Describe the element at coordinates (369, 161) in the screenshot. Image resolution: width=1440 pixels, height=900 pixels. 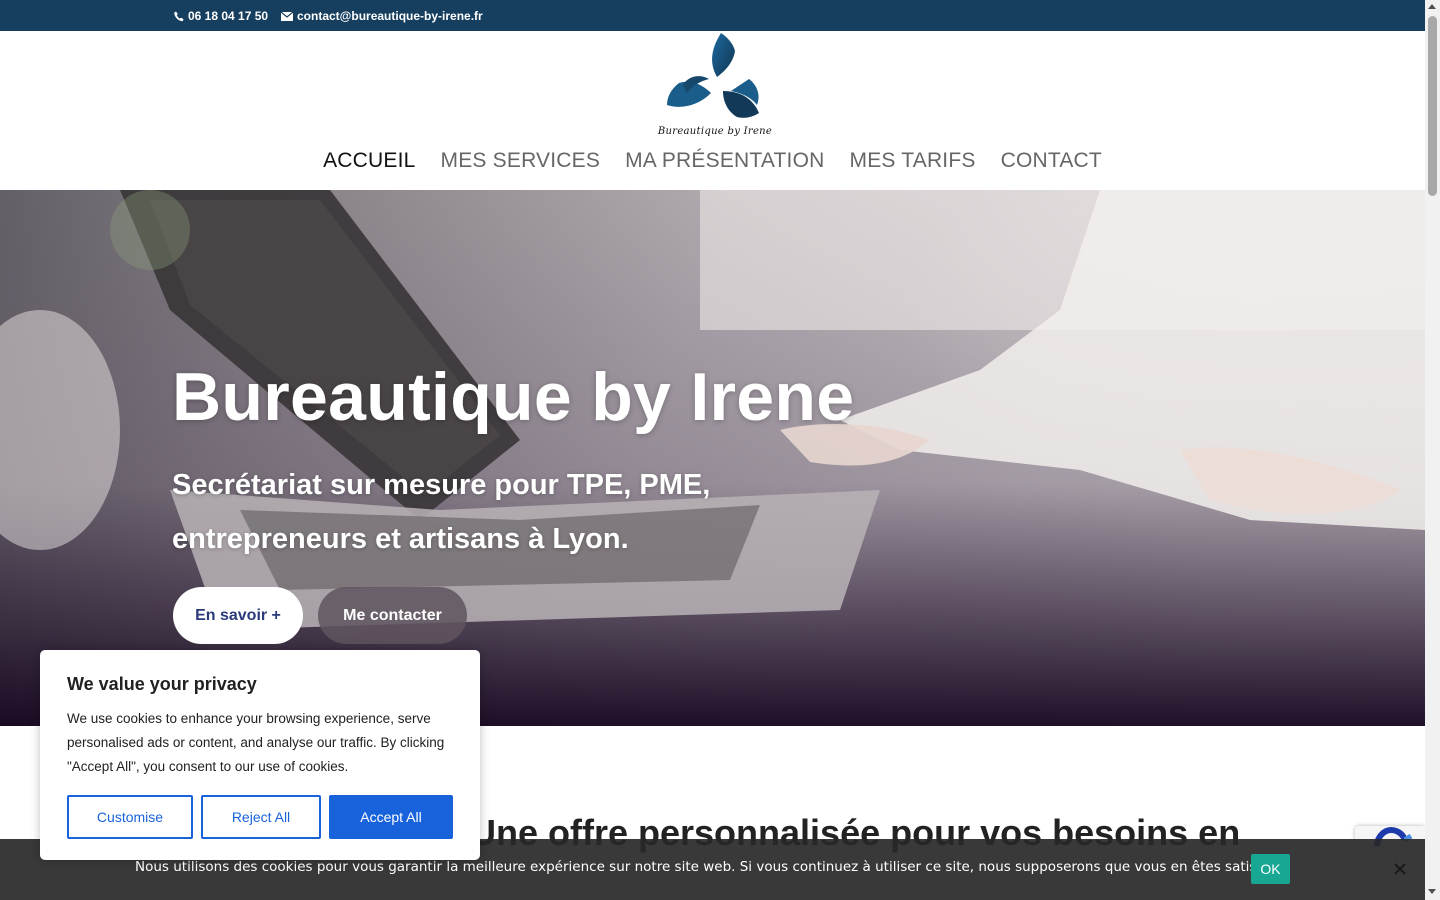
I see `nav-item-accueil: ACCUEIL` at that location.